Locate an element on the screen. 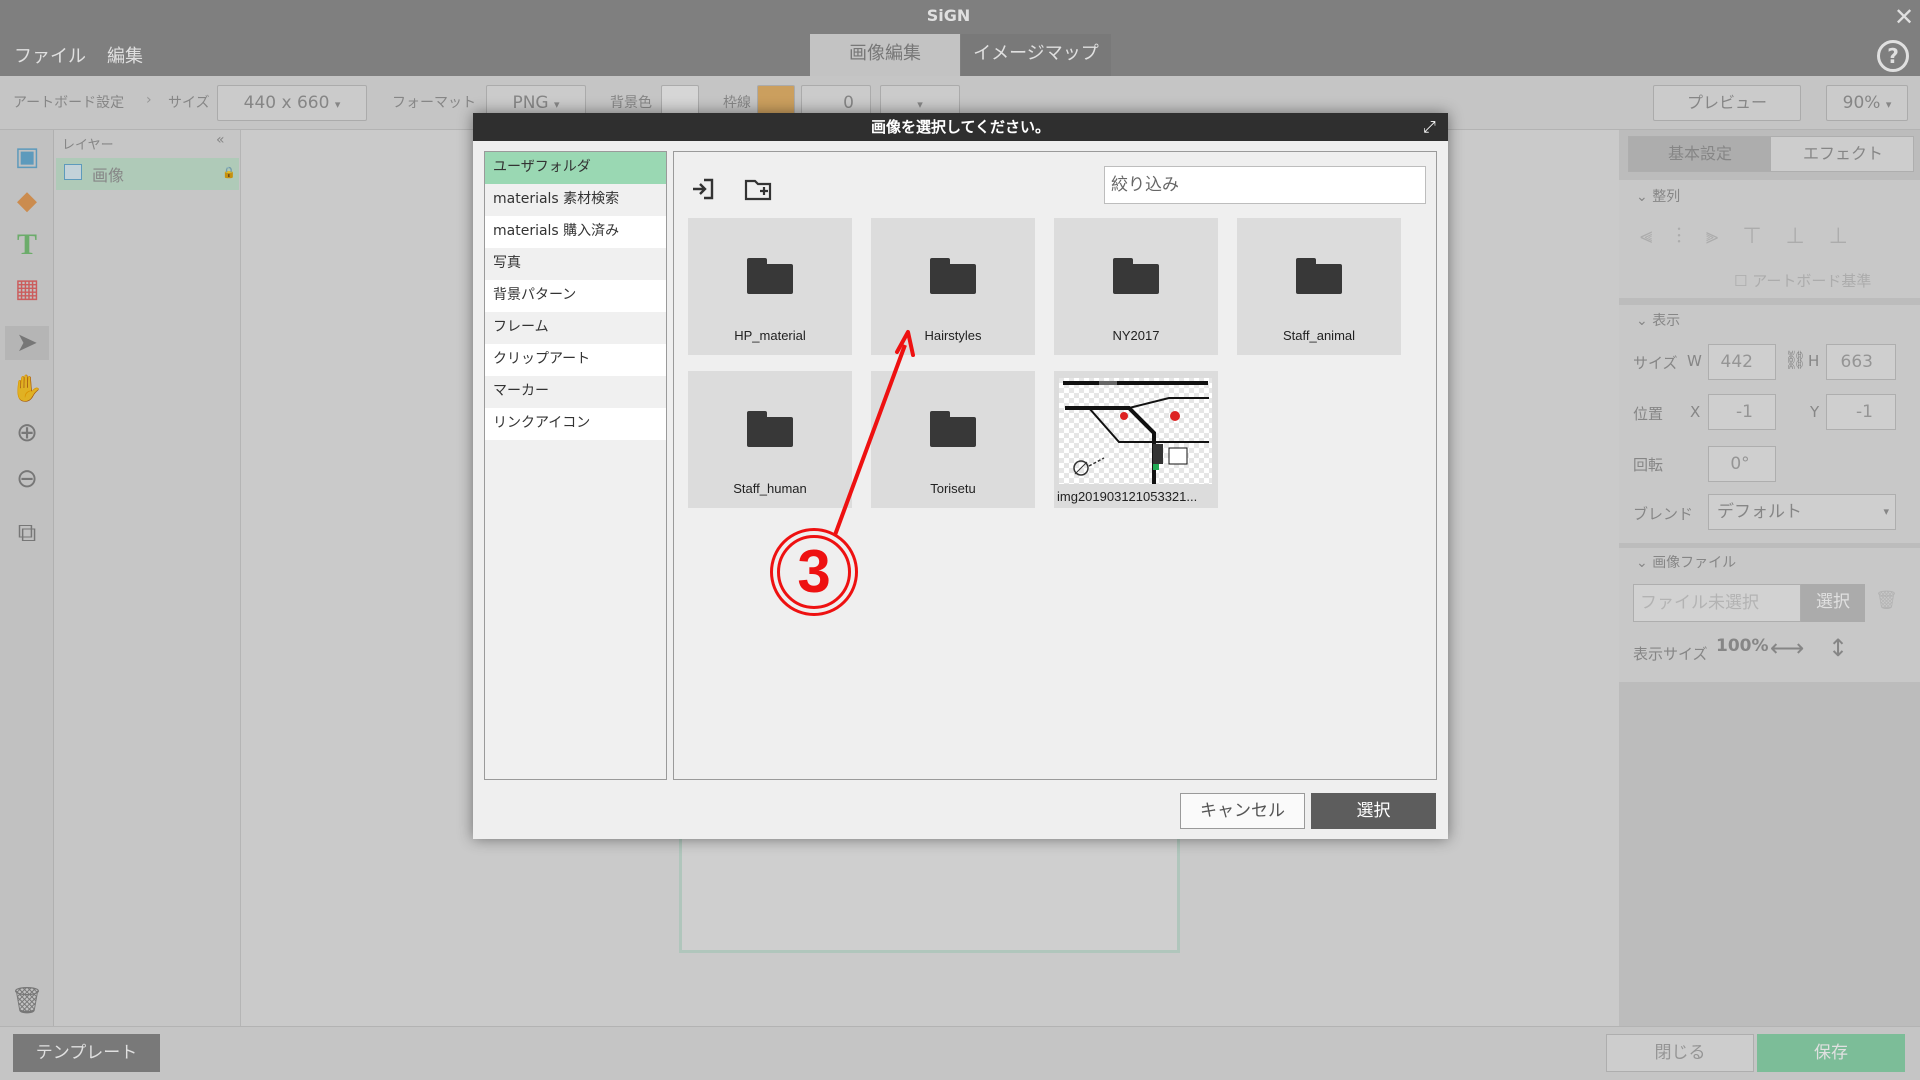  annotation-number: 3 is located at coordinates (814, 571).